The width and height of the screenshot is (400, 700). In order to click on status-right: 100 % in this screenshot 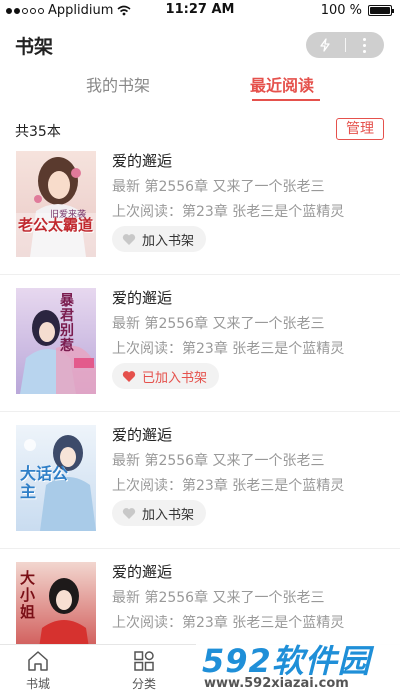, I will do `click(357, 10)`.